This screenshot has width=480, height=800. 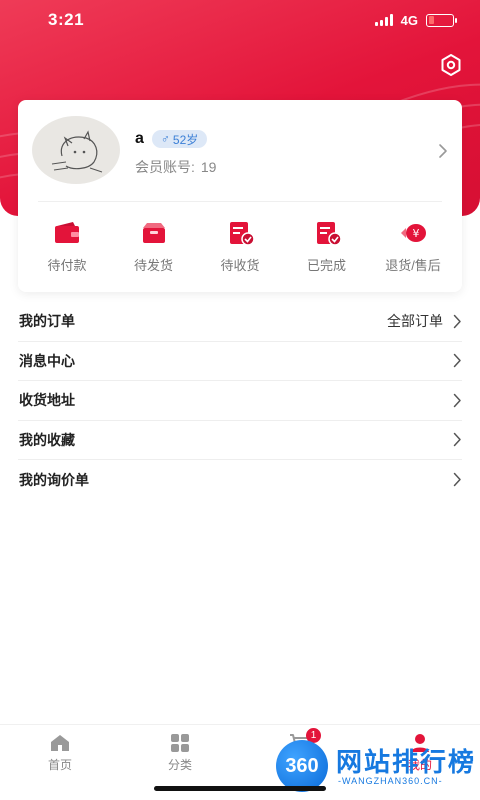 What do you see at coordinates (47, 400) in the screenshot?
I see `menu-label: 收货地址` at bounding box center [47, 400].